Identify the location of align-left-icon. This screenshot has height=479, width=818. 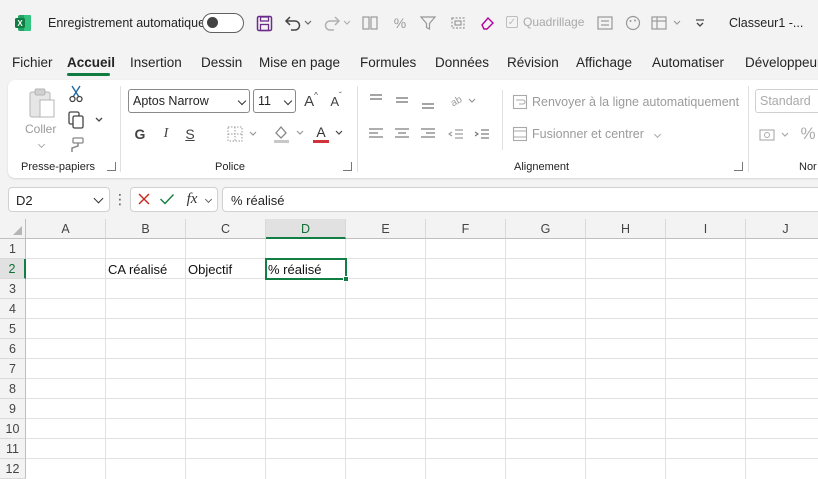
(376, 134).